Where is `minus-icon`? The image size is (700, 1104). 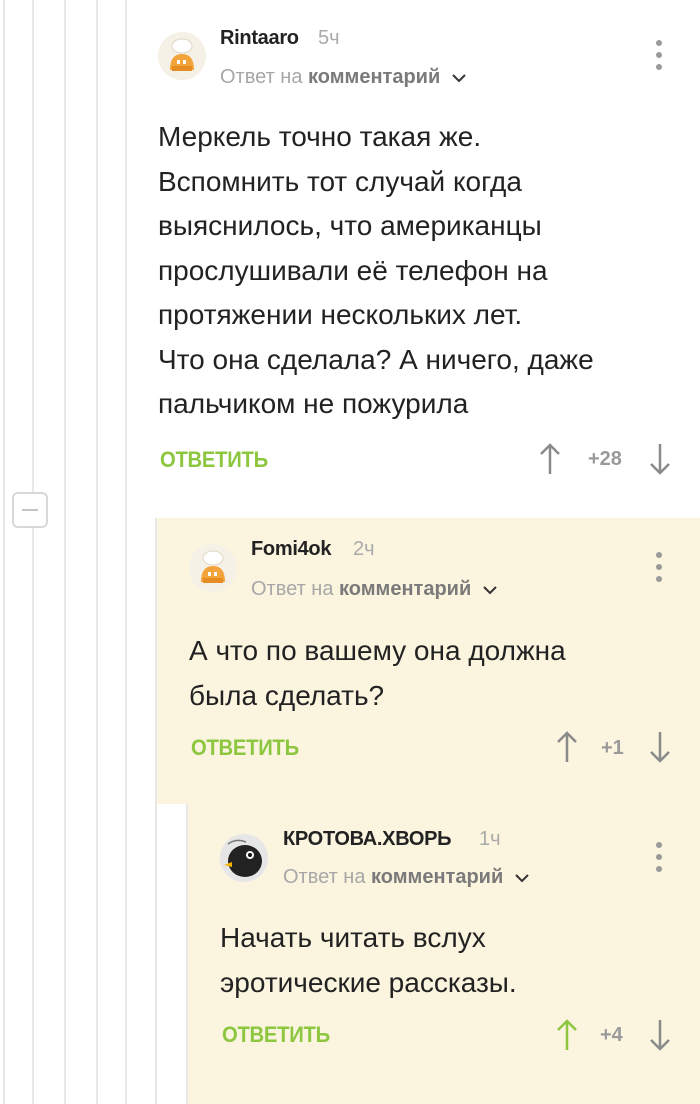
minus-icon is located at coordinates (30, 510).